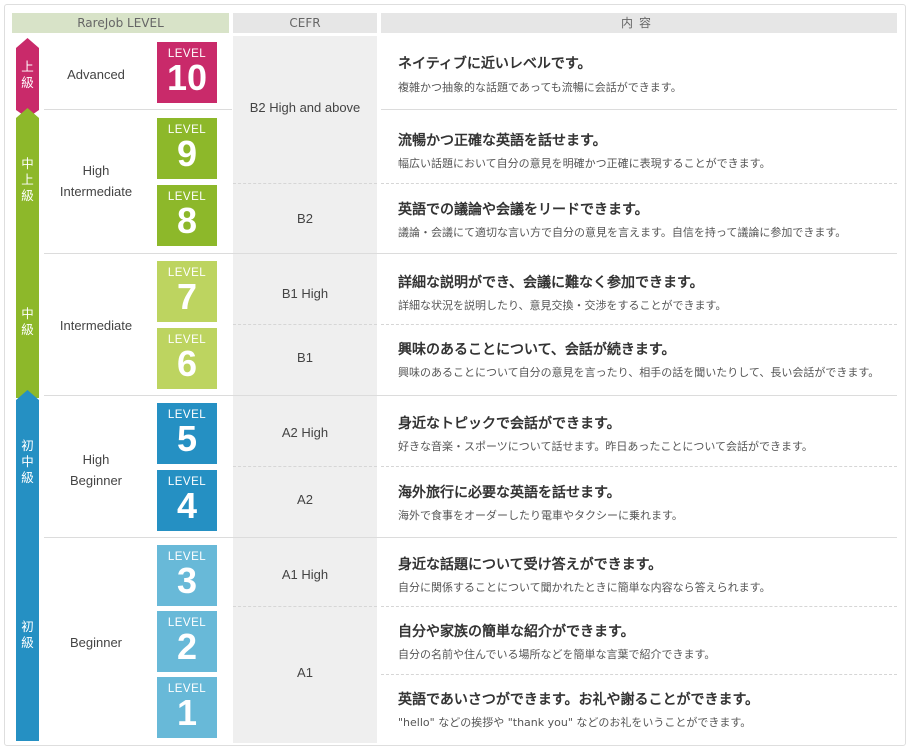 This screenshot has height=750, width=910. Describe the element at coordinates (27, 179) in the screenshot. I see `tier-label-upper-intermediate: 中上級` at that location.